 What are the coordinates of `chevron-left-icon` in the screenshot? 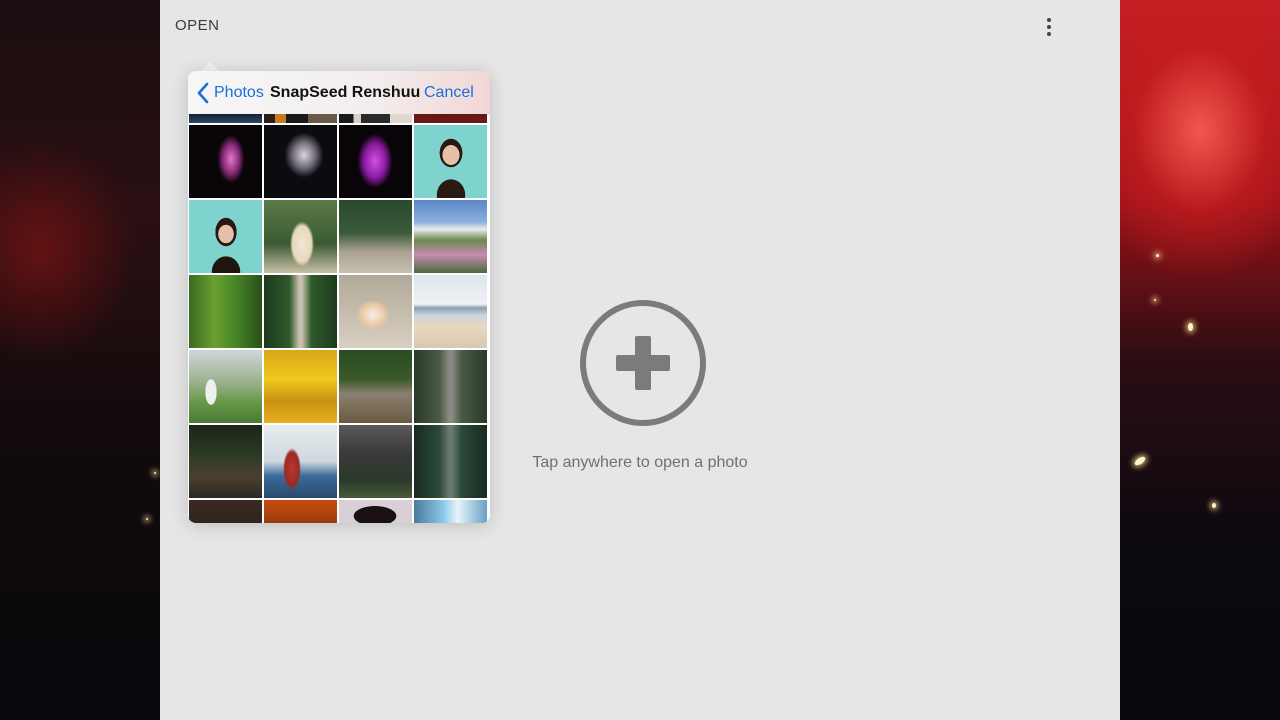 It's located at (203, 93).